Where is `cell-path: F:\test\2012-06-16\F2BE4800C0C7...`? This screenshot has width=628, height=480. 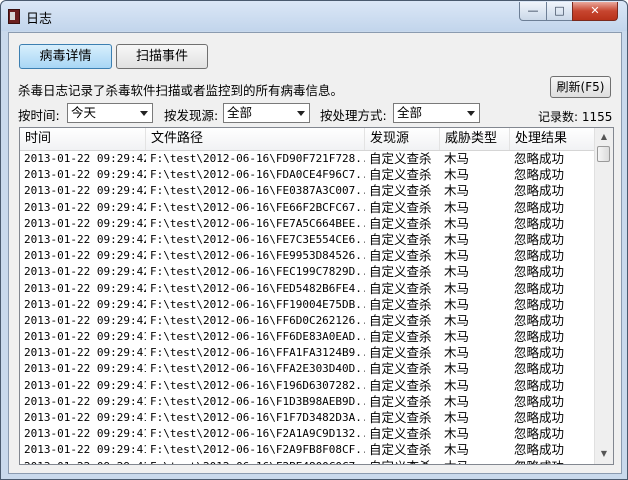
cell-path: F:\test\2012-06-16\F2BE4800C0C7... is located at coordinates (255, 461).